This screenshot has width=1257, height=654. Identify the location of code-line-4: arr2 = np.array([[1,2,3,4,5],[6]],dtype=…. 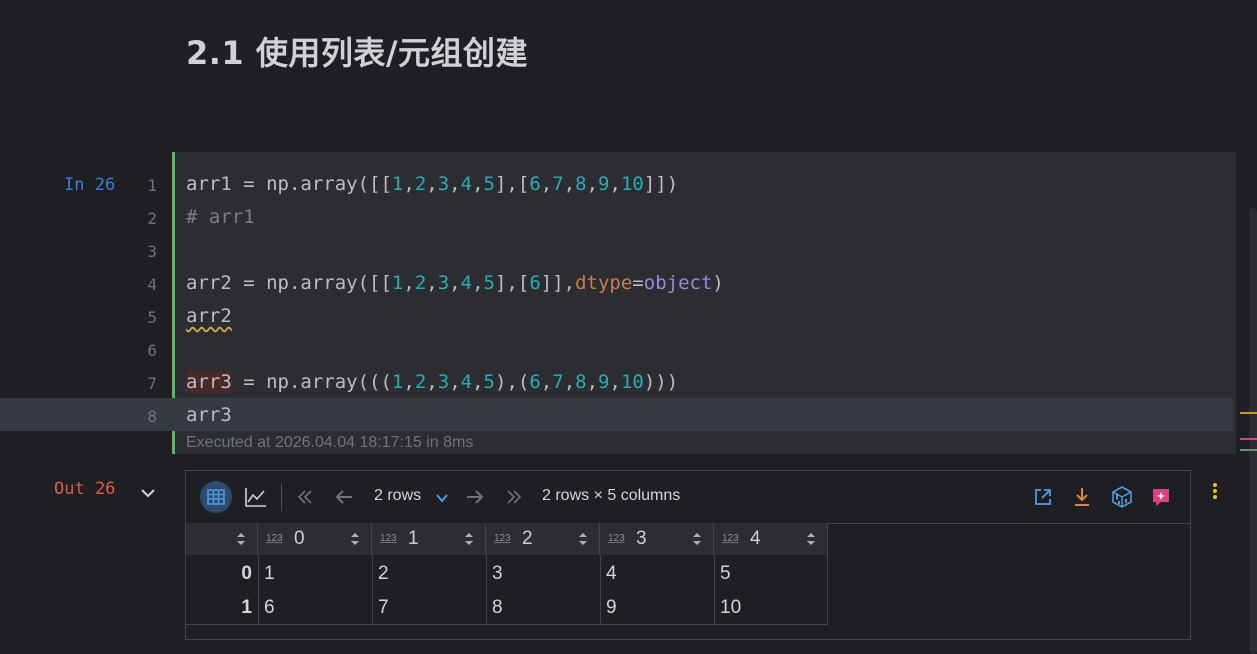
(455, 283).